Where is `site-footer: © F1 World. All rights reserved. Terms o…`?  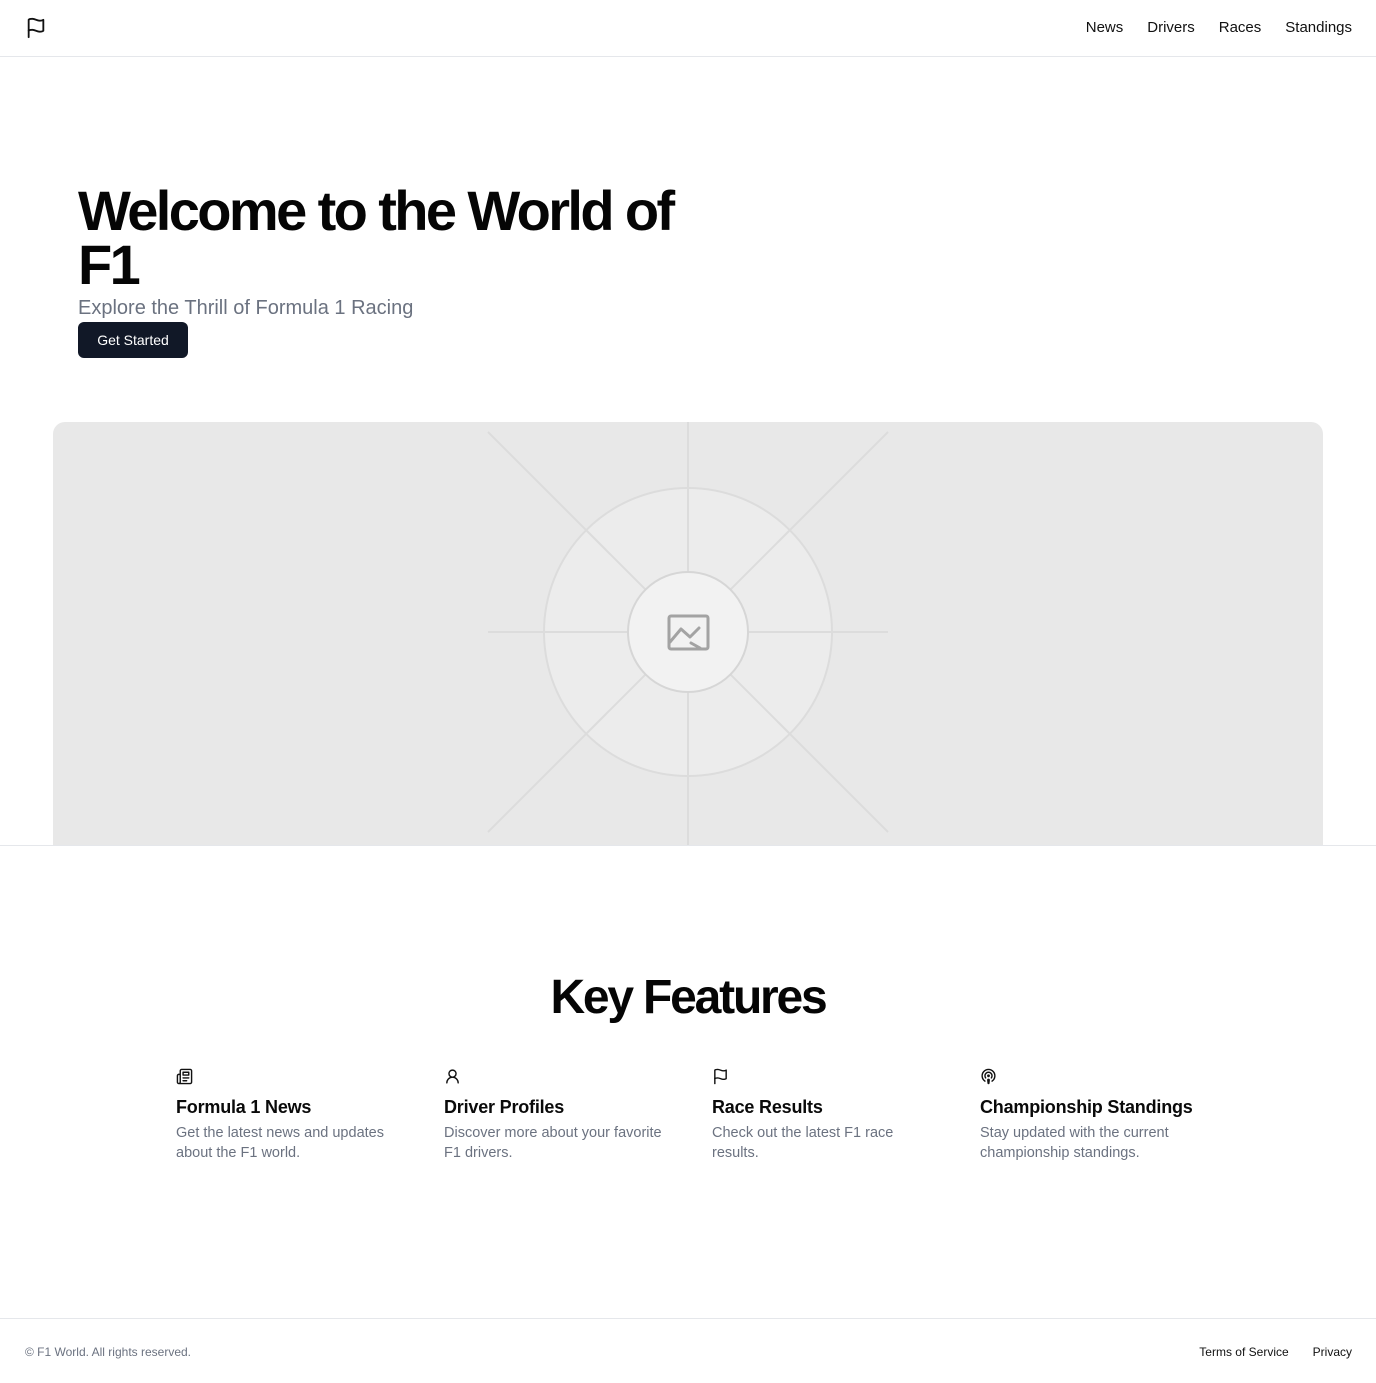
site-footer: © F1 World. All rights reserved. Terms o… is located at coordinates (688, 1350).